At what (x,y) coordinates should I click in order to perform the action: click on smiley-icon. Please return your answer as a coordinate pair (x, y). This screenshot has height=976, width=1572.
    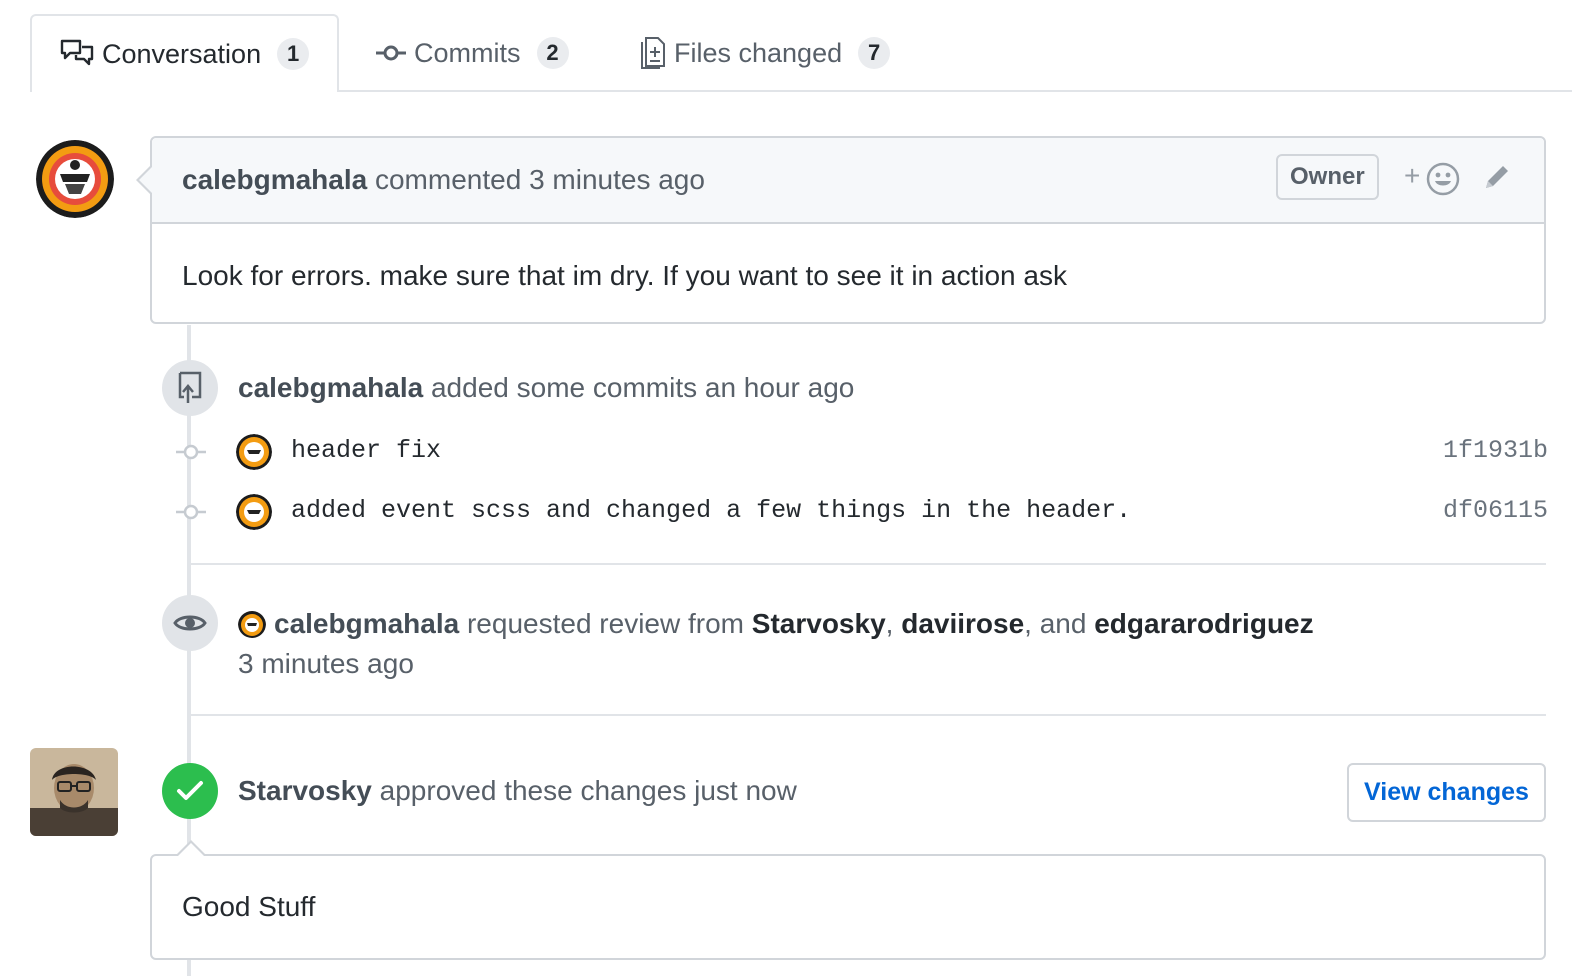
    Looking at the image, I should click on (1443, 182).